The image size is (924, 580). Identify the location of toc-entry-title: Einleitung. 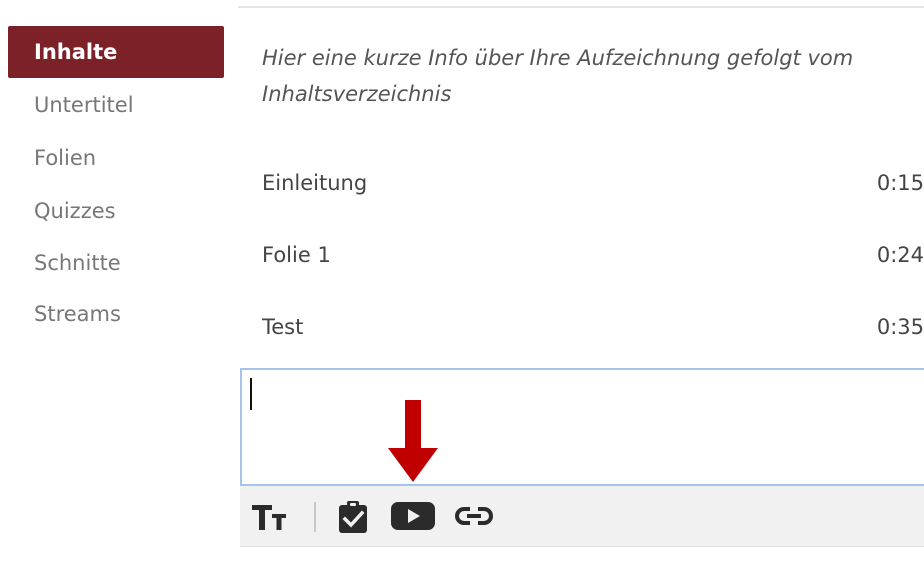
(315, 183).